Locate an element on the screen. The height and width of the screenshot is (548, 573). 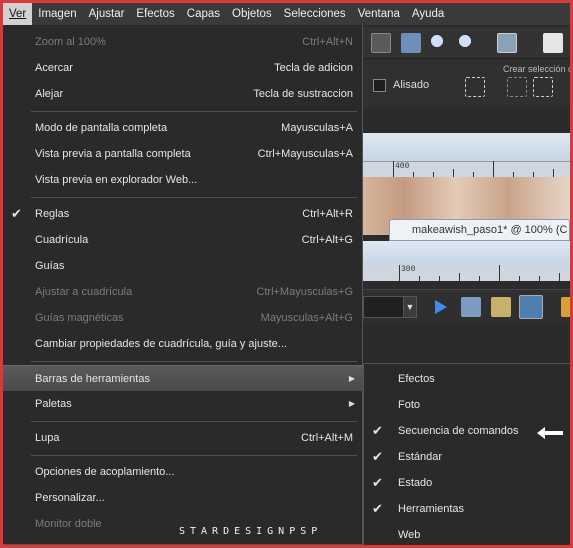
menu-item-shortcut: Tecla de sustraccion is located at coordinates (303, 94).